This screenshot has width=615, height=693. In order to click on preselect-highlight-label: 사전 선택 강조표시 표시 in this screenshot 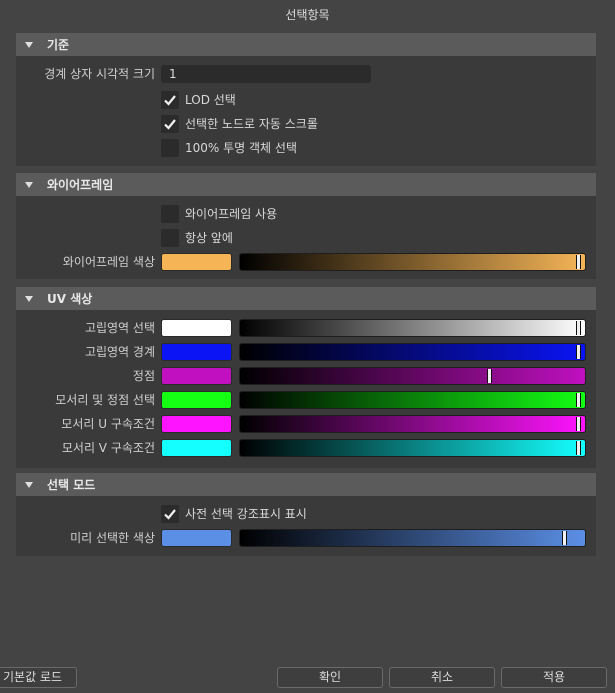, I will do `click(246, 514)`.